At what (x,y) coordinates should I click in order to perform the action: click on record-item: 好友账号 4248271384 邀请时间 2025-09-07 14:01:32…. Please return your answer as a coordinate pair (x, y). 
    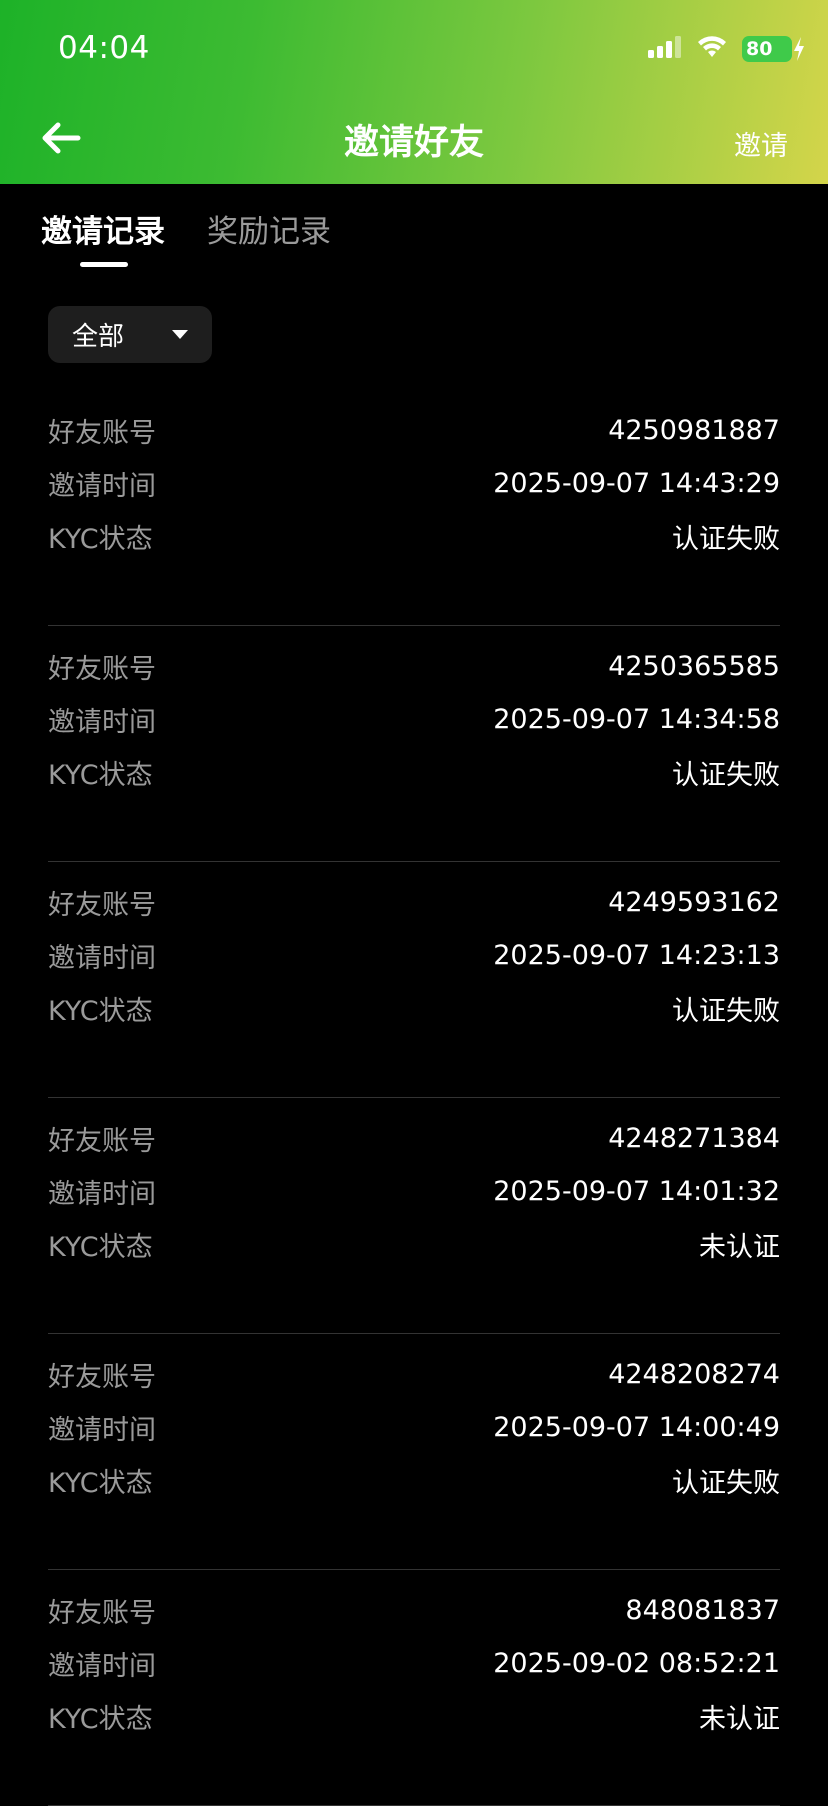
    Looking at the image, I should click on (414, 1216).